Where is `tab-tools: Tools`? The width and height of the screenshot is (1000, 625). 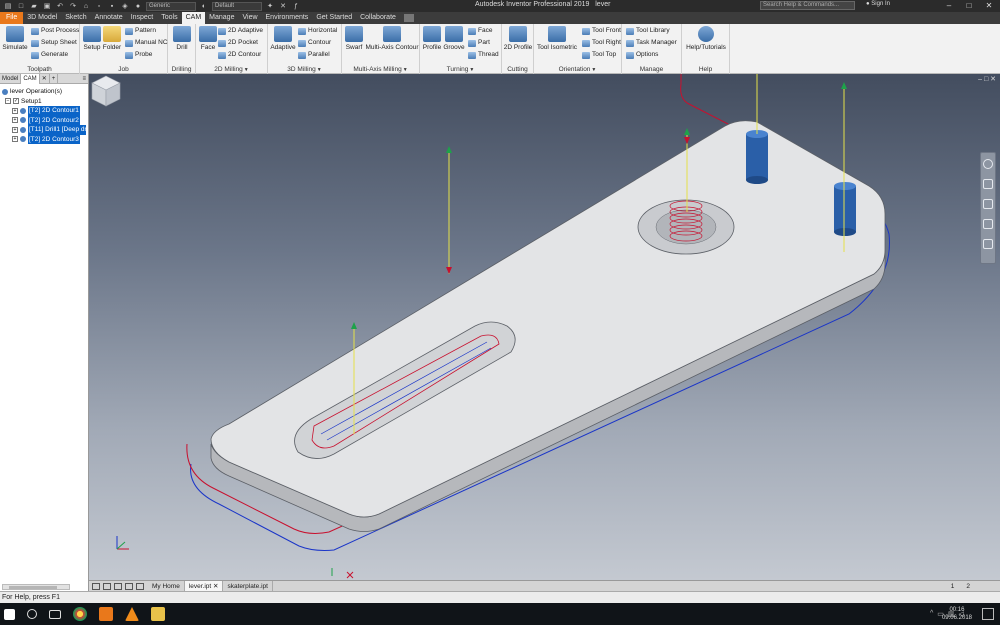
tab-tools: Tools is located at coordinates (169, 18).